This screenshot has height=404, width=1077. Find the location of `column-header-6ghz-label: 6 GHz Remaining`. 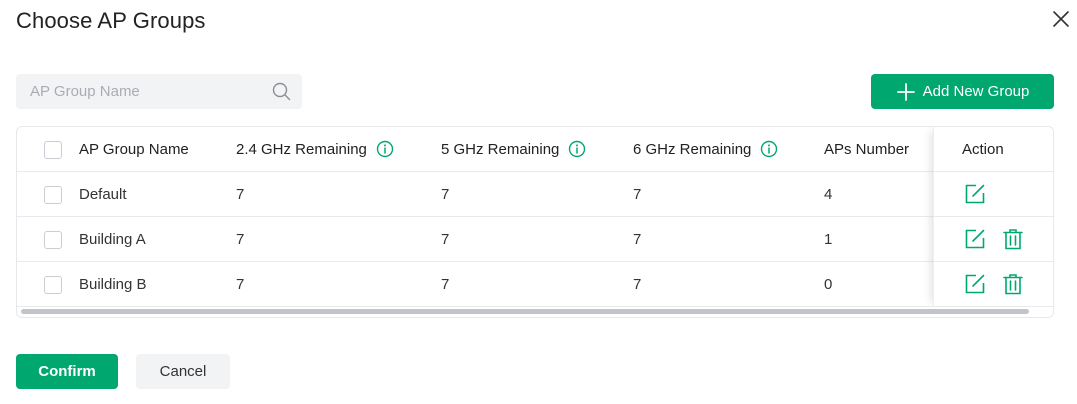

column-header-6ghz-label: 6 GHz Remaining is located at coordinates (692, 149).